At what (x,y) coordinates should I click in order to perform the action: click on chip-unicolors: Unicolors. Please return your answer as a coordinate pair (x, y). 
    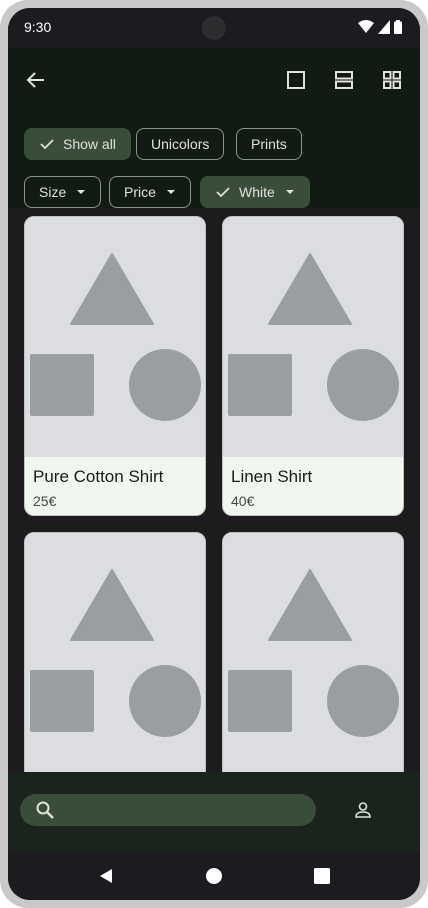
    Looking at the image, I should click on (180, 144).